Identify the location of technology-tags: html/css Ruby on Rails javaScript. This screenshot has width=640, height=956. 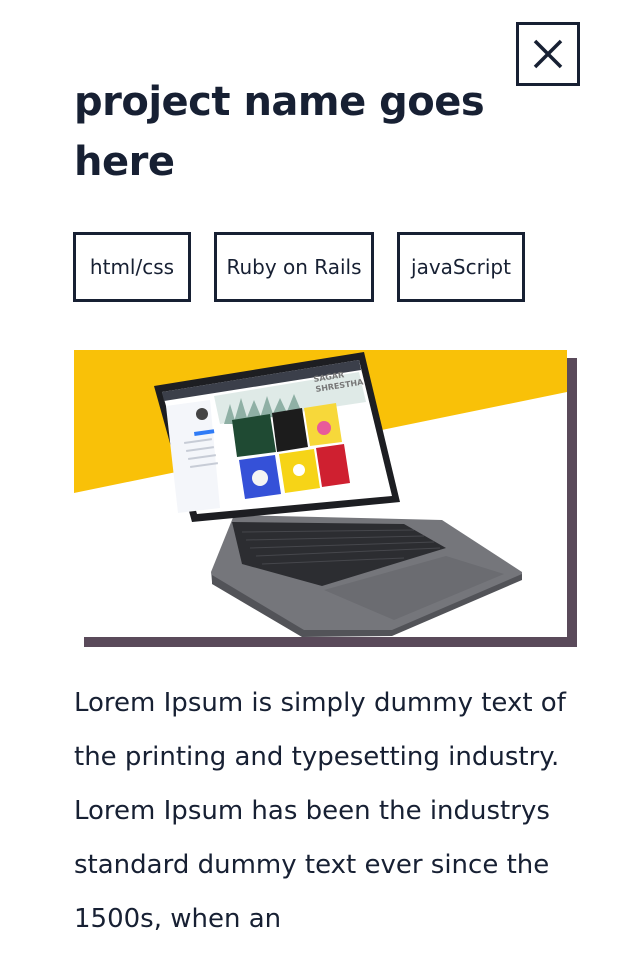
(299, 267).